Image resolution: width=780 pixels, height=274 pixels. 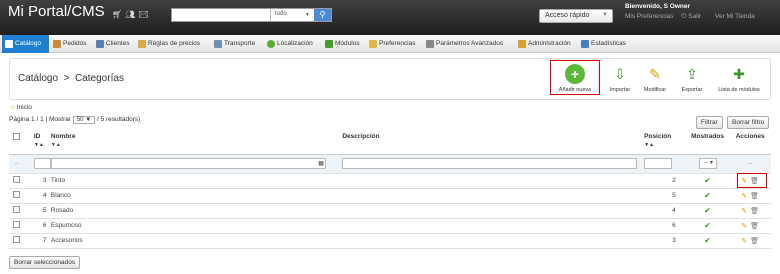 I want to click on table-row: 3 Tinto 2 ✔ ✎ 🗑︎, so click(x=390, y=181).